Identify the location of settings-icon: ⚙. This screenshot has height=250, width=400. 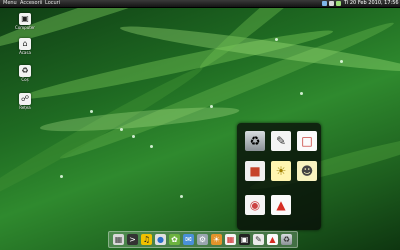
(202, 239).